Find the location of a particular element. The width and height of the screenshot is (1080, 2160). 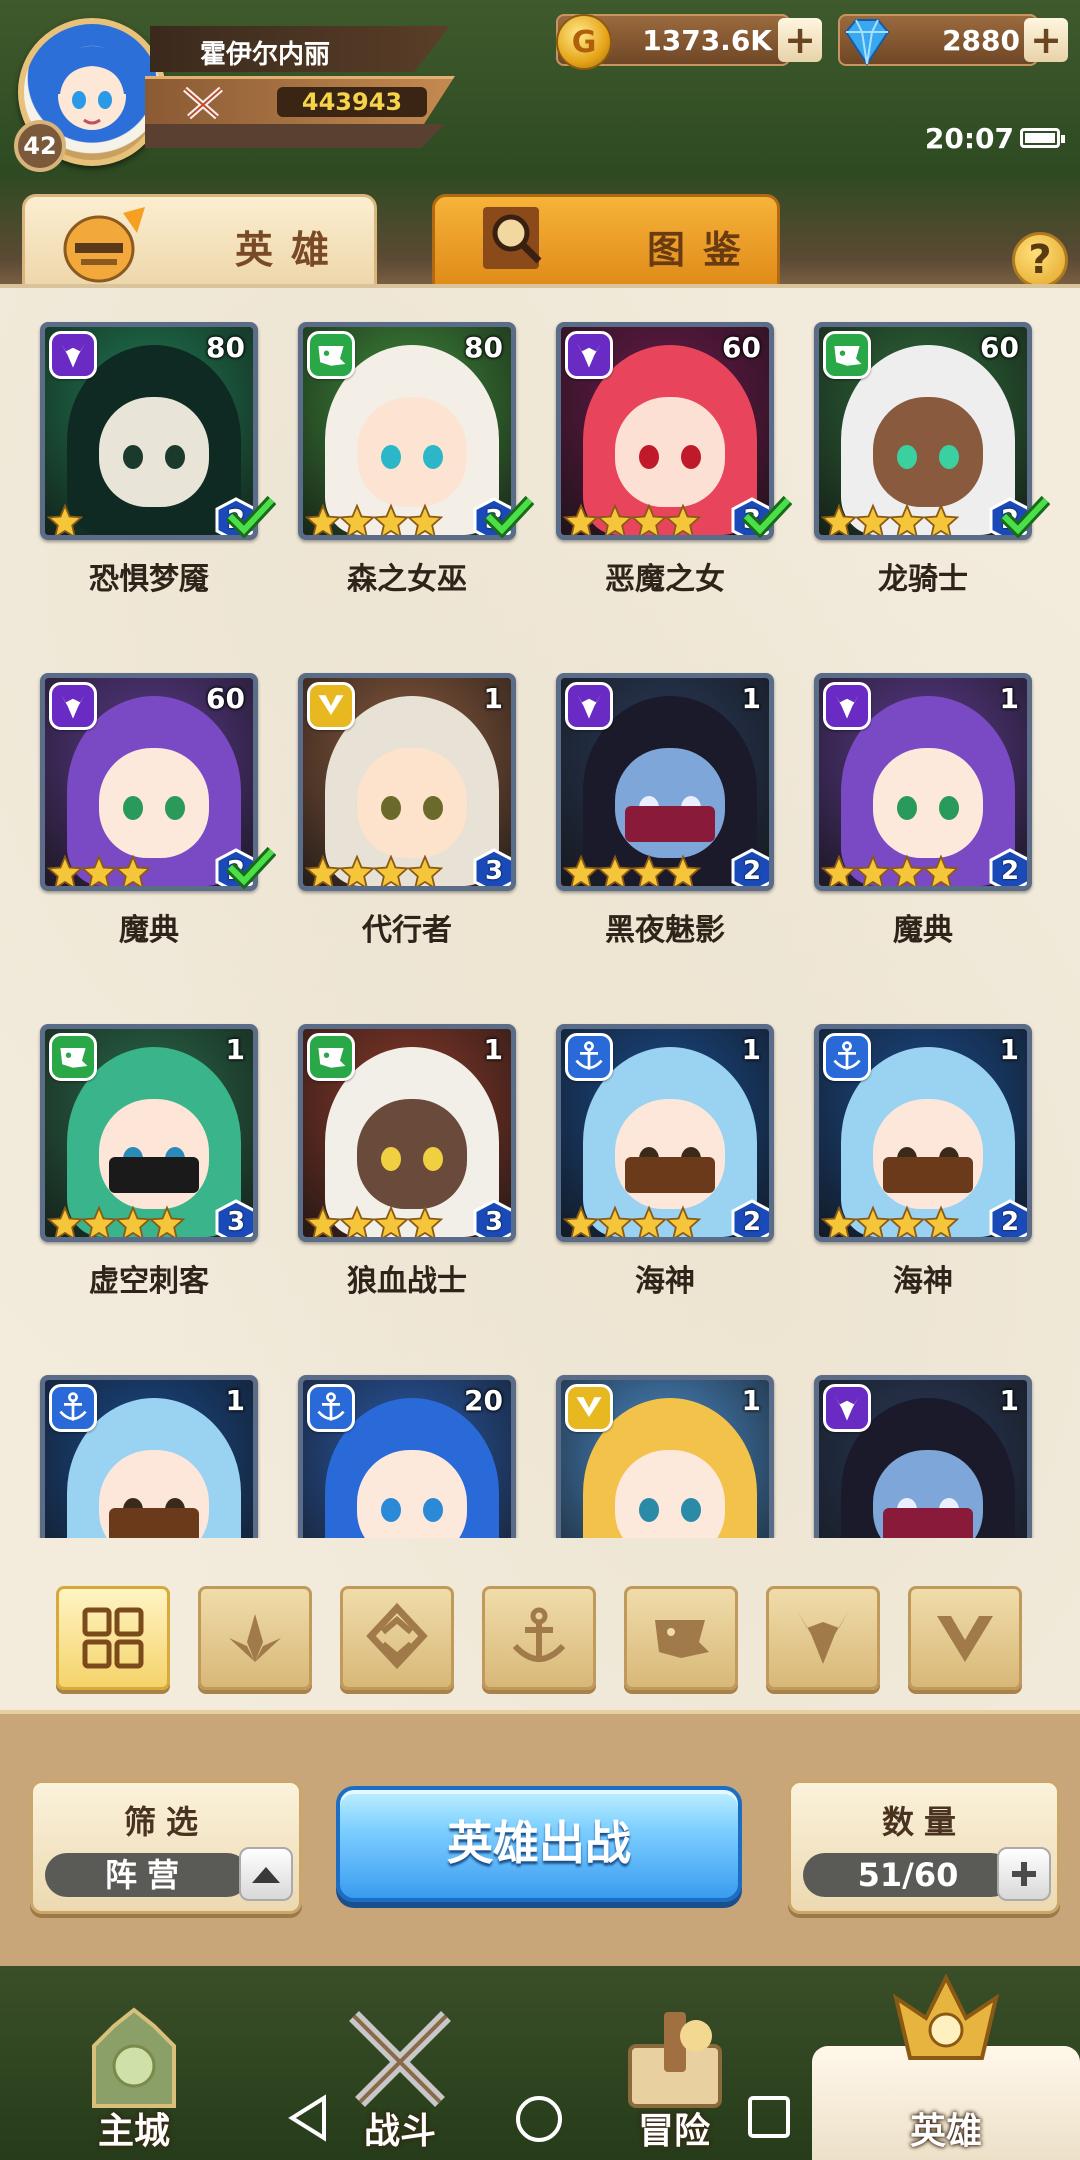

filter-tab-all is located at coordinates (113, 1638).